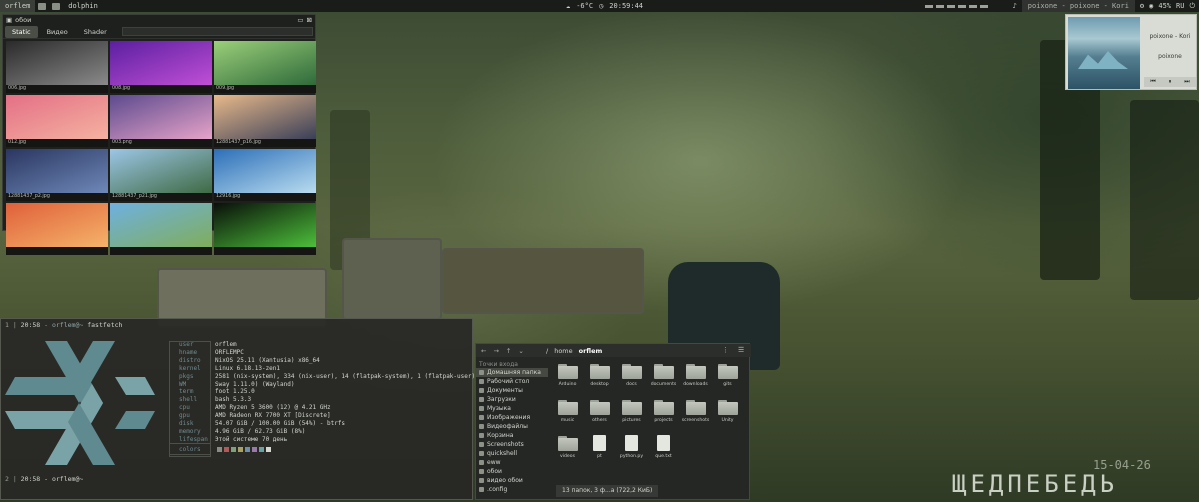 The height and width of the screenshot is (502, 1199). I want to click on folder-item: Unity, so click(727, 413).